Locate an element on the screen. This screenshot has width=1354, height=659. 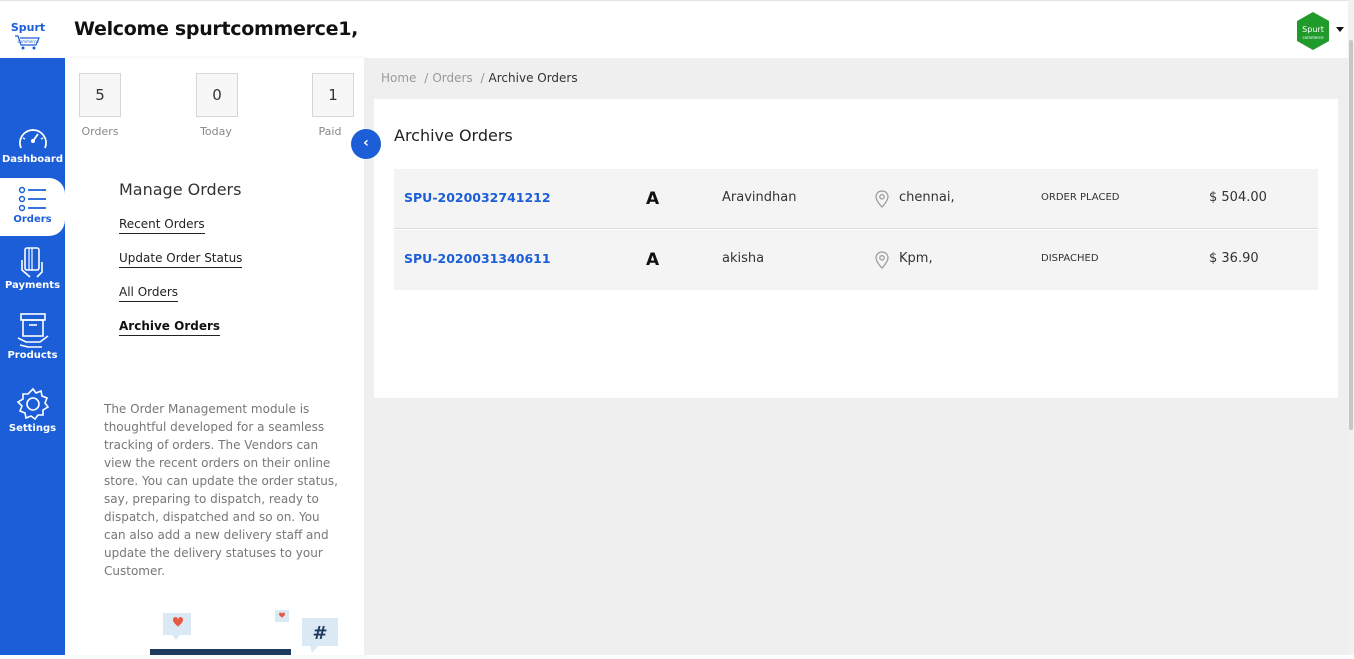
rail-item-products: Products is located at coordinates (32, 339).